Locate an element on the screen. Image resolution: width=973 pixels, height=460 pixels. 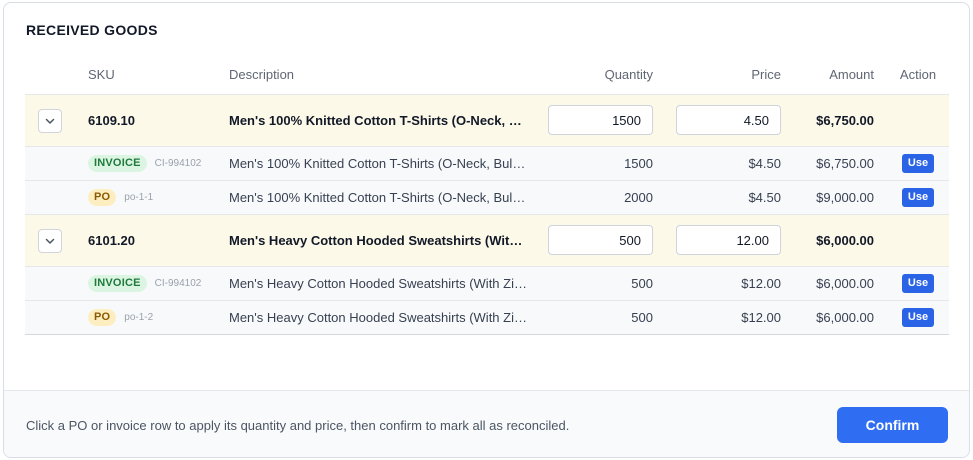
column-header-price: Price is located at coordinates (766, 74).